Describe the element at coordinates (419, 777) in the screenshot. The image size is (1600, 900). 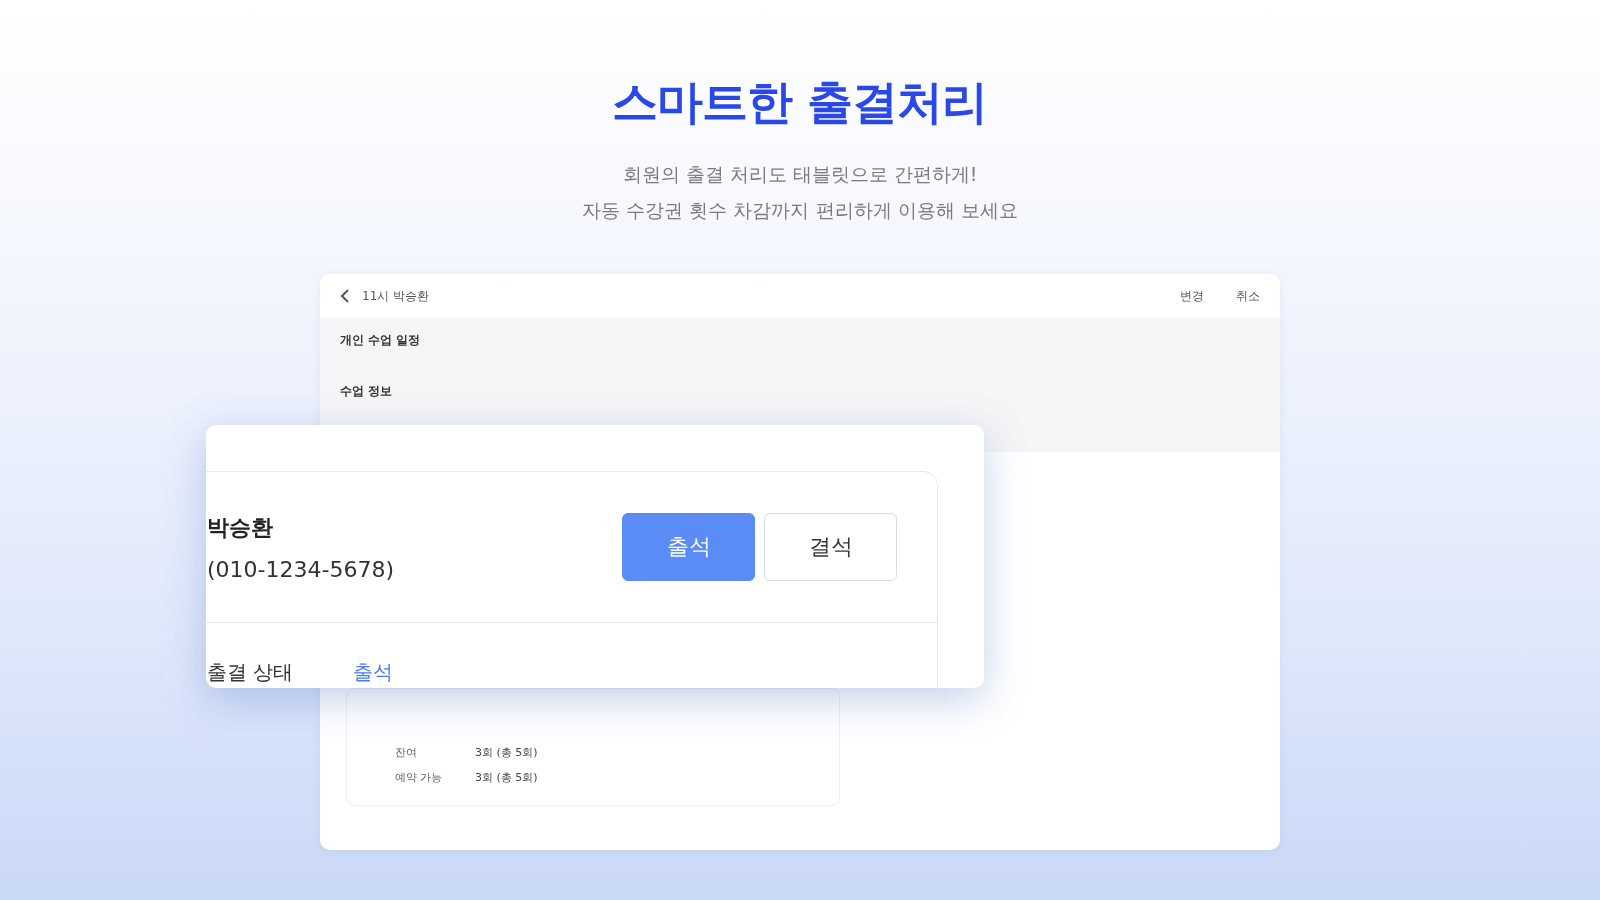
I see `info-label: 예약 가능` at that location.